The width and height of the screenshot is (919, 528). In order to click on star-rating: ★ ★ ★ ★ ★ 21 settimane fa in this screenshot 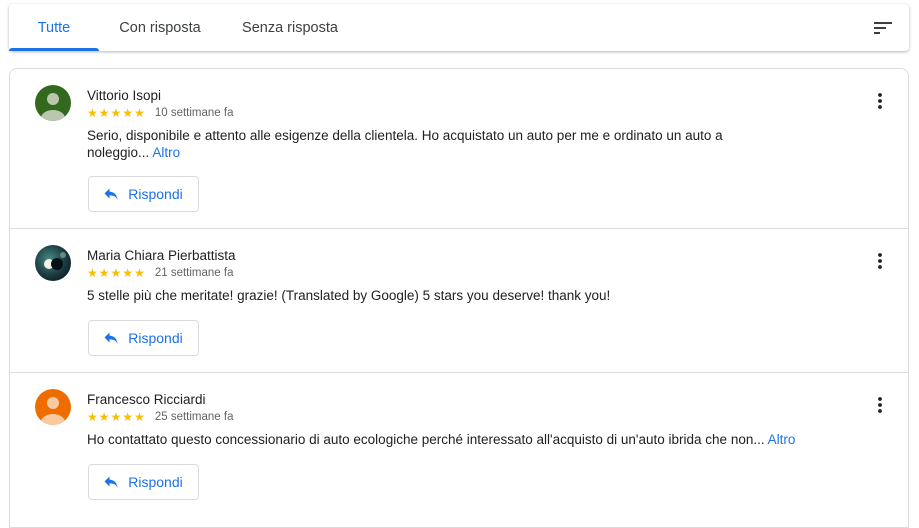, I will do `click(160, 273)`.